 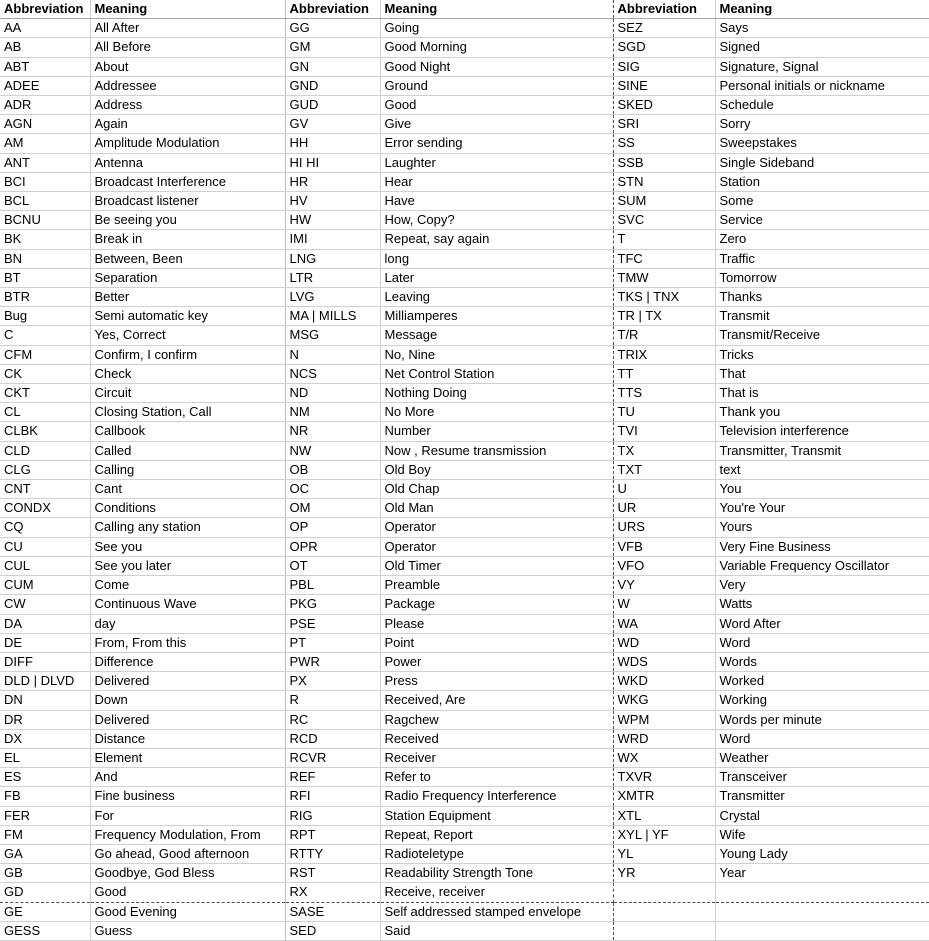 I want to click on cell-abbreviation-2: PWR, so click(x=333, y=662).